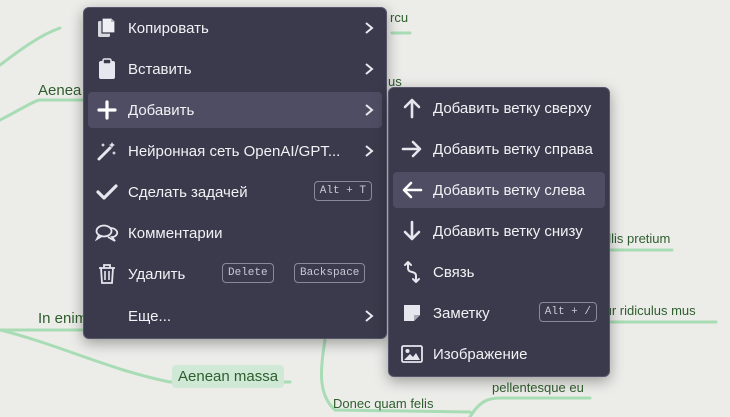 Image resolution: width=730 pixels, height=417 pixels. Describe the element at coordinates (538, 387) in the screenshot. I see `node-label: pellentesque eu` at that location.